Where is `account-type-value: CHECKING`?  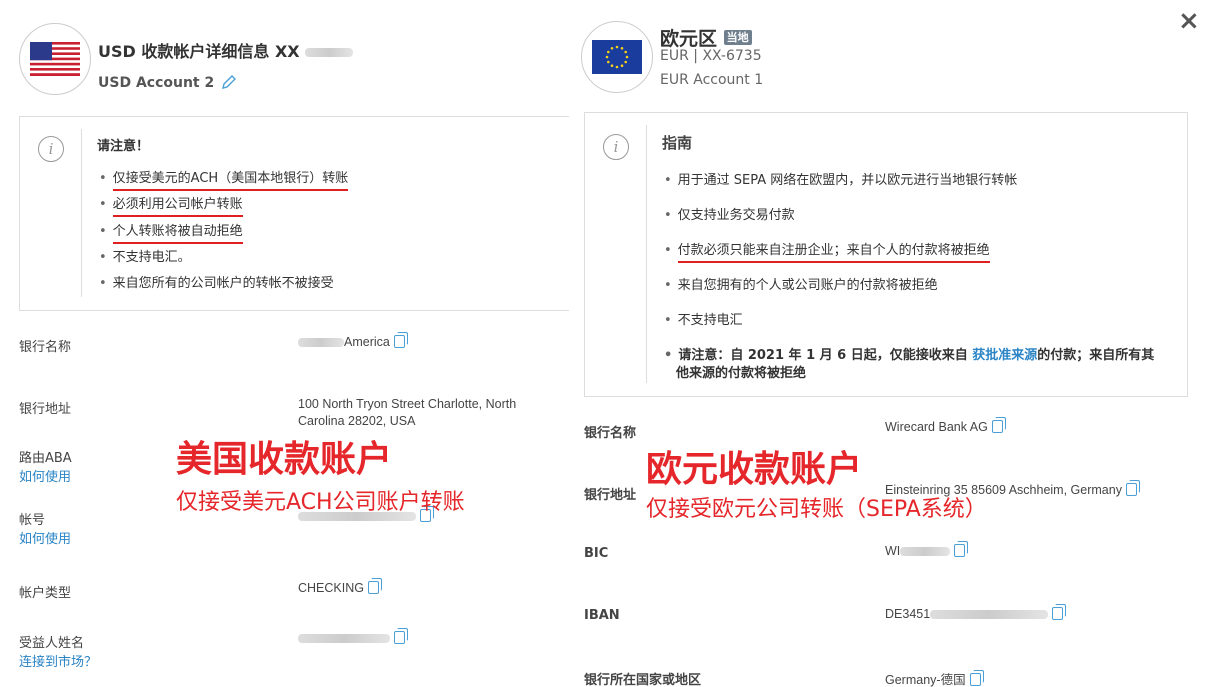
account-type-value: CHECKING is located at coordinates (340, 586).